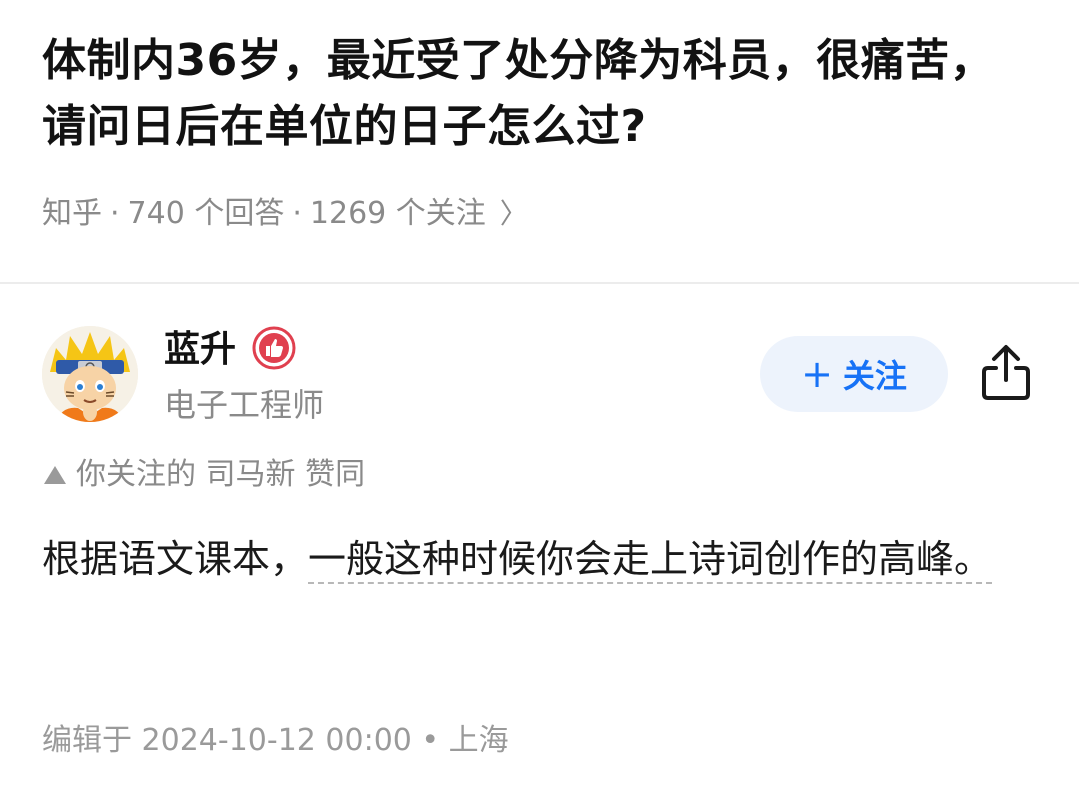  I want to click on share-button, so click(1006, 373).